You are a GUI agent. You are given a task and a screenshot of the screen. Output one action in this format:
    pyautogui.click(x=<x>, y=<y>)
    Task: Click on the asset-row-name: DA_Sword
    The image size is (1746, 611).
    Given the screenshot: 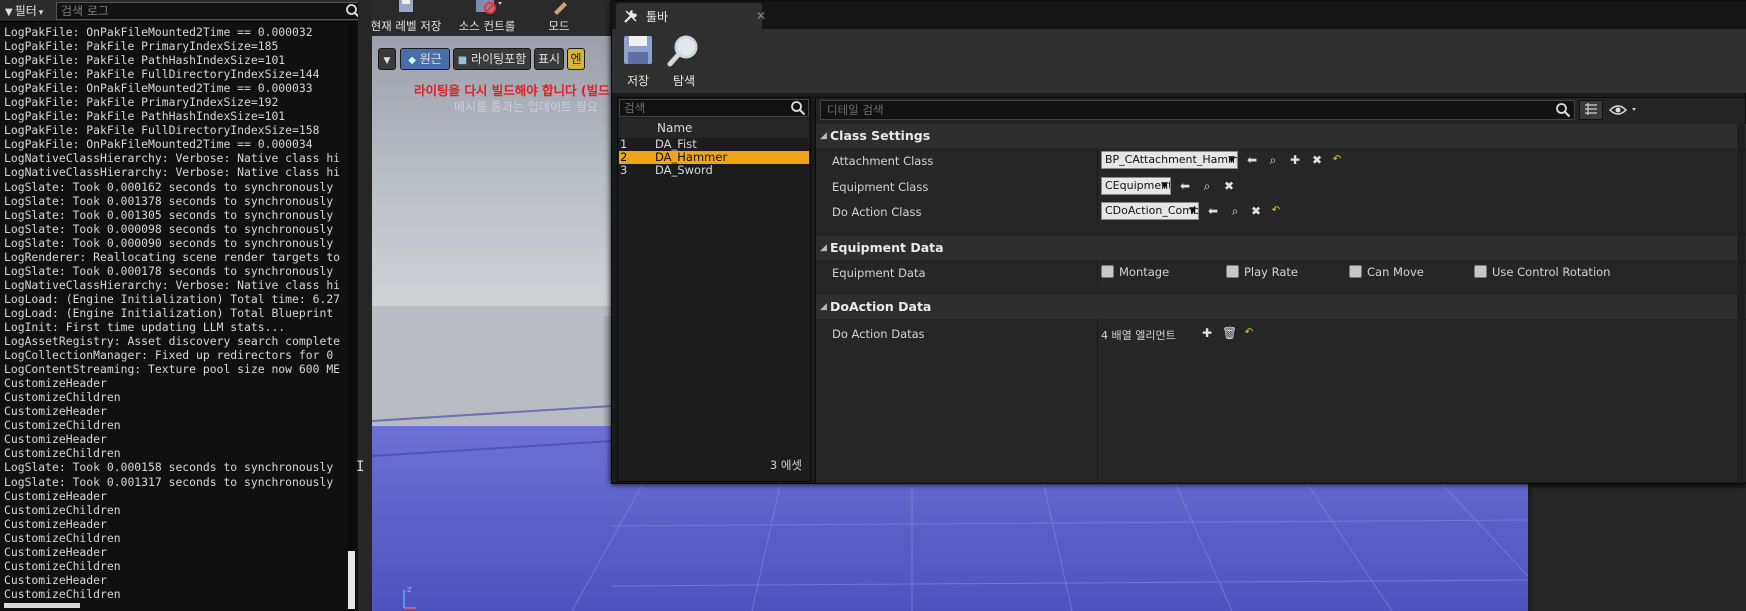 What is the action you would take?
    pyautogui.click(x=684, y=170)
    